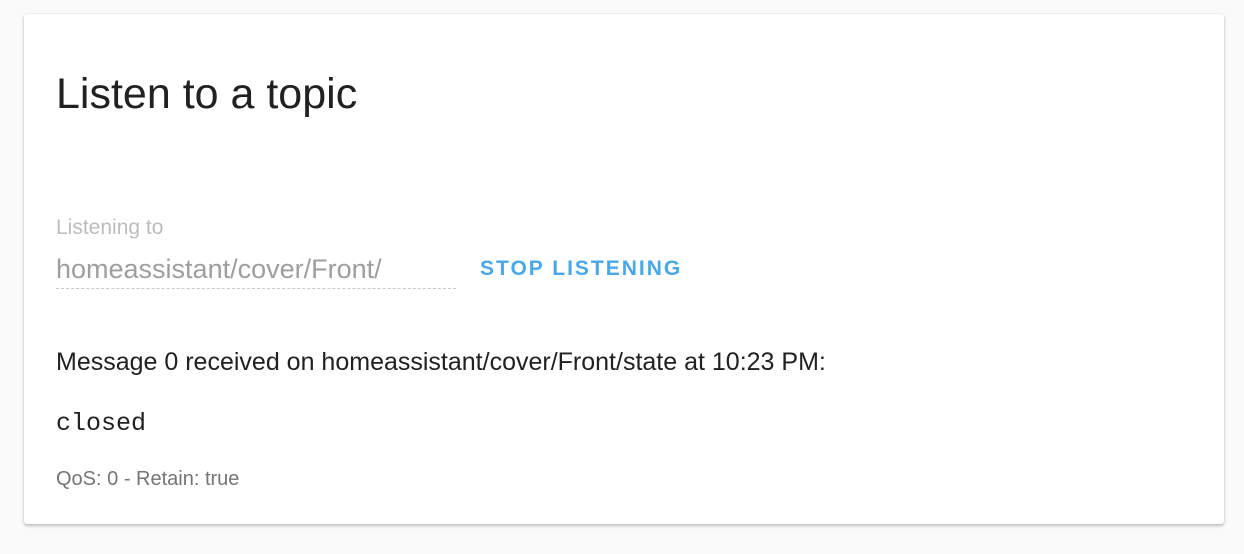 The height and width of the screenshot is (554, 1244). Describe the element at coordinates (581, 269) in the screenshot. I see `stop-listening-button: Stop listening` at that location.